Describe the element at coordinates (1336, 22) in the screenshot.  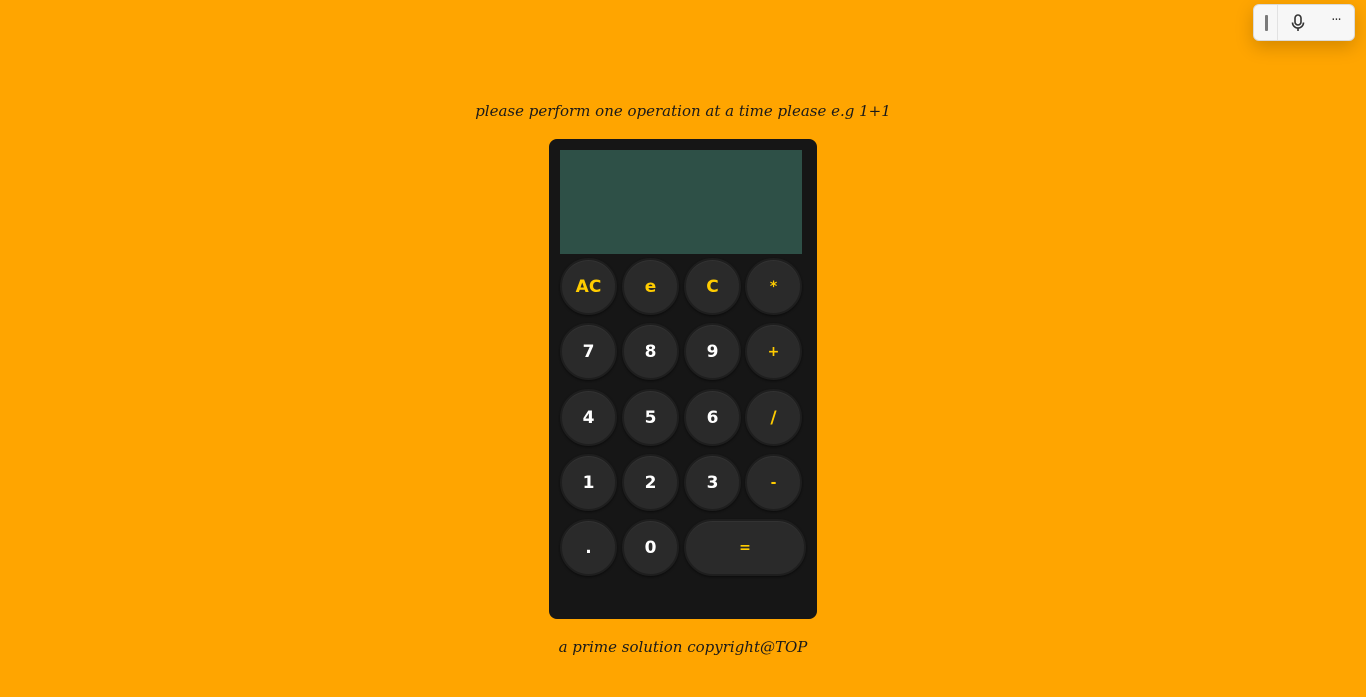
I see `more-options-icon: ···` at that location.